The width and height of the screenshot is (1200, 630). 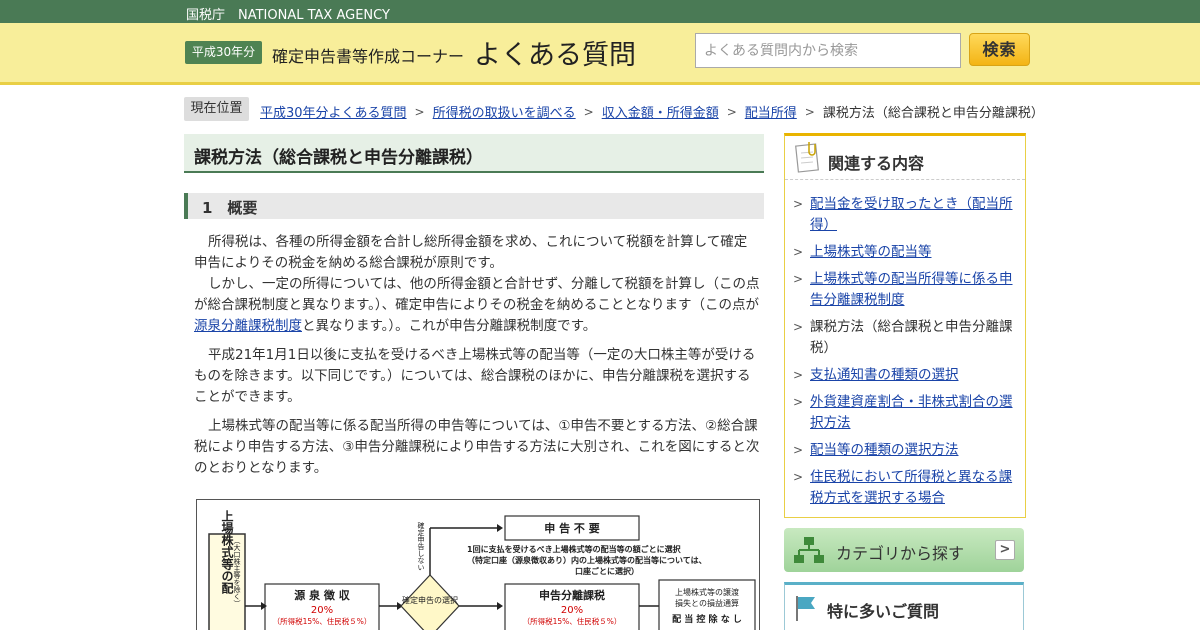 I want to click on section-title: 1 概要, so click(x=230, y=208).